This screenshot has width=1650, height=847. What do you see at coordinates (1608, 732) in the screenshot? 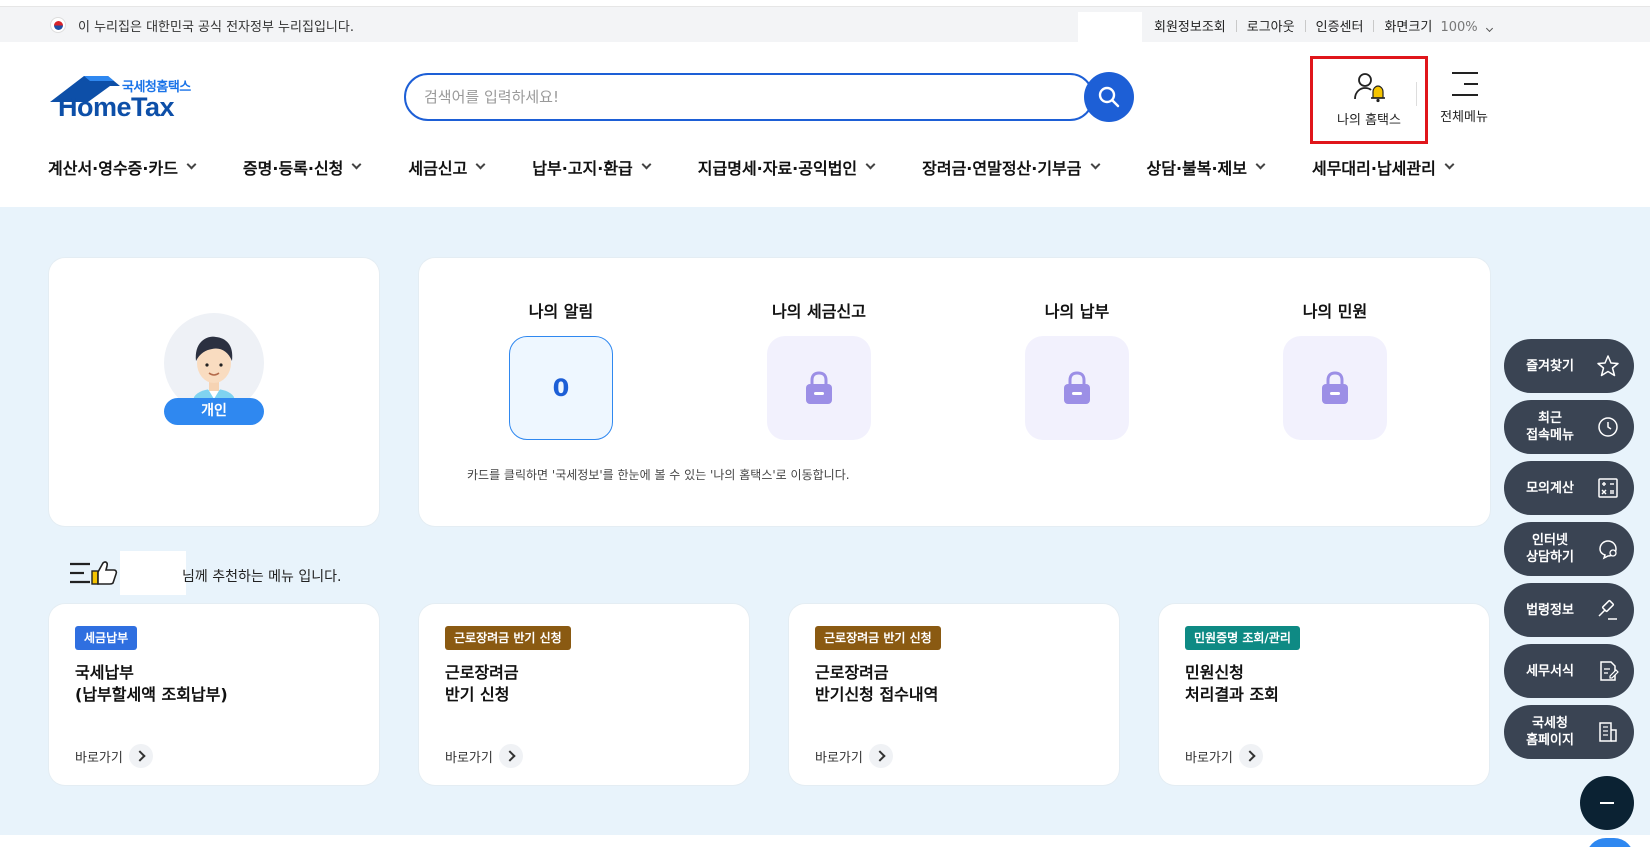
I see `building-icon` at bounding box center [1608, 732].